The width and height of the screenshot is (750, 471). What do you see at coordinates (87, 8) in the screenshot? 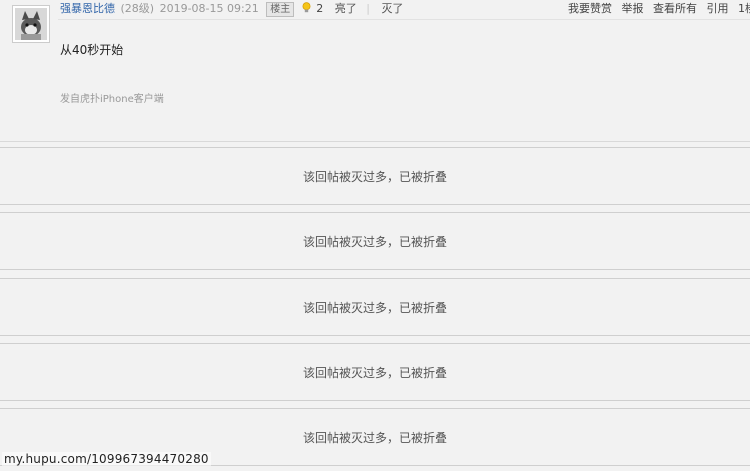
I see `username-link: 强暴恩比德` at bounding box center [87, 8].